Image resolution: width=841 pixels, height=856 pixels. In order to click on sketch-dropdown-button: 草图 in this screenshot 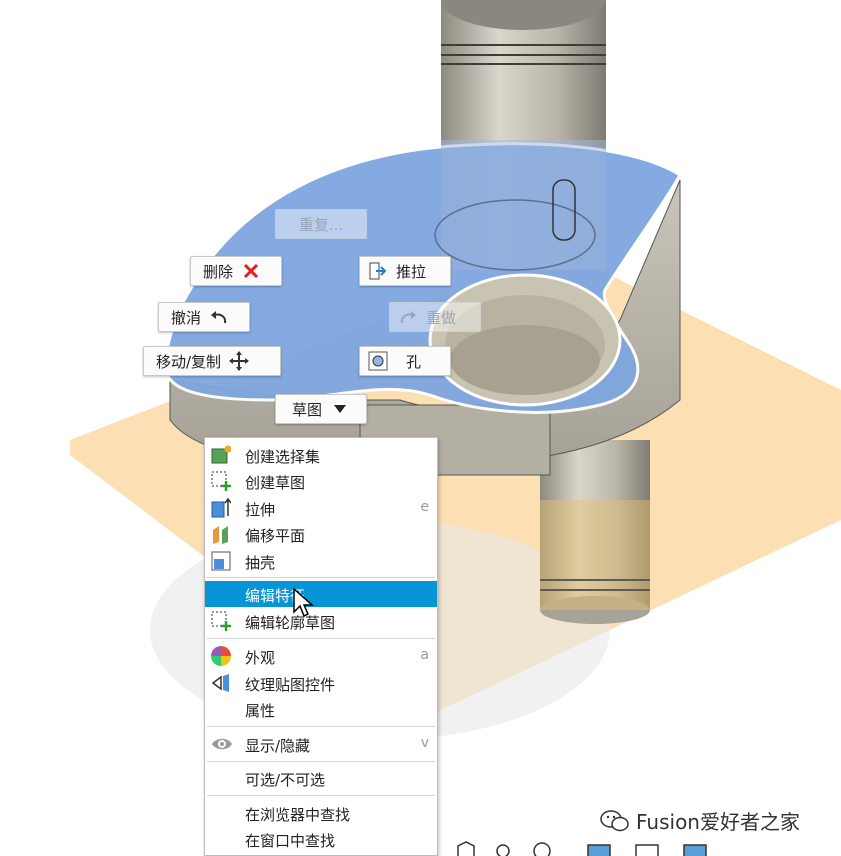, I will do `click(321, 409)`.